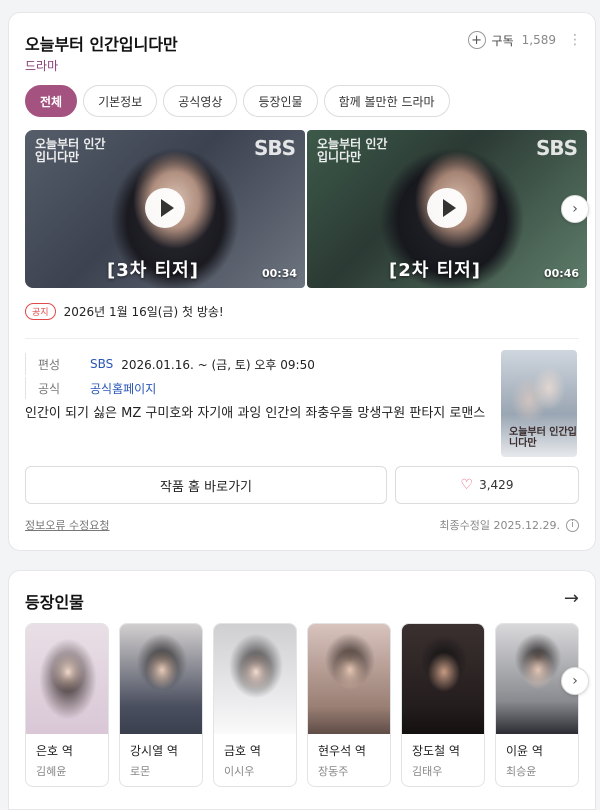  I want to click on series-home-button: 작품 홈 바로가기, so click(206, 485).